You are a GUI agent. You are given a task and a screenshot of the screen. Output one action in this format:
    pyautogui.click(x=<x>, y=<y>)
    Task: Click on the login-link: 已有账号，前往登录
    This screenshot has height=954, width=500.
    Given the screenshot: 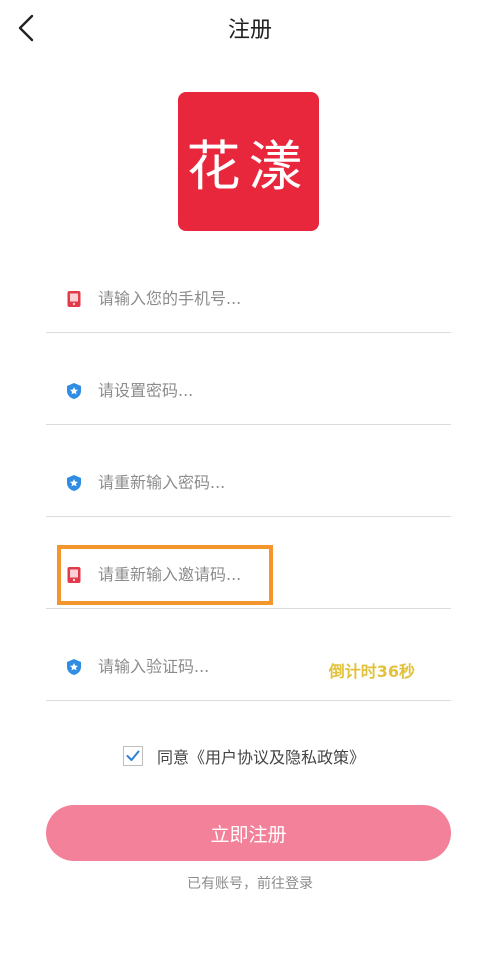 What is the action you would take?
    pyautogui.click(x=250, y=883)
    